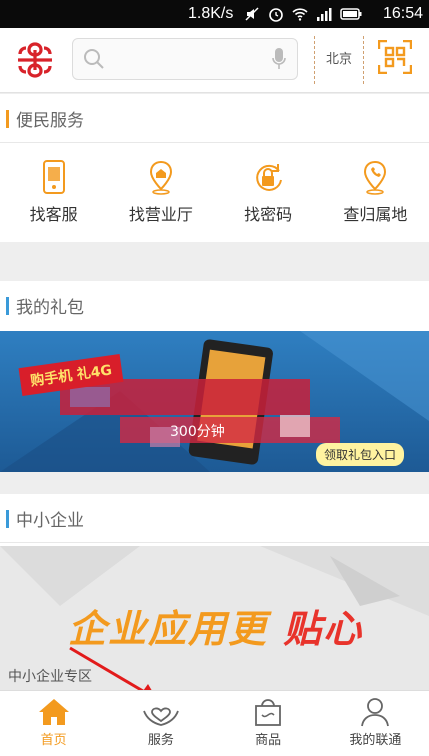  I want to click on location-phone-icon, so click(375, 177).